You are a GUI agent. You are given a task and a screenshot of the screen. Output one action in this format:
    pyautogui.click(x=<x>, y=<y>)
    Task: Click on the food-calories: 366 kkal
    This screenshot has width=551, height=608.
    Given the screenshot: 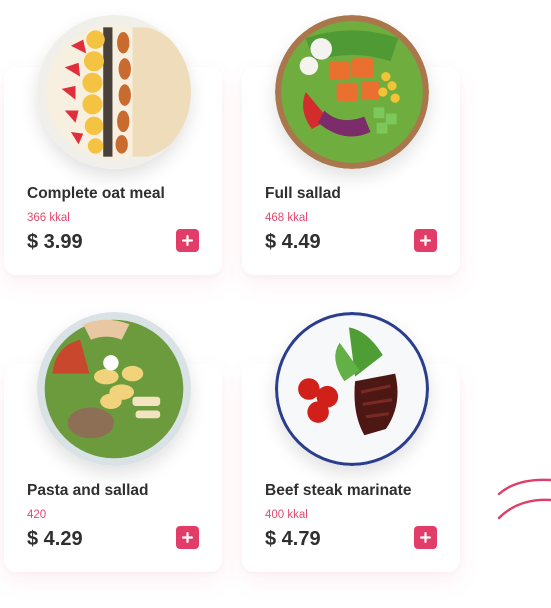 What is the action you would take?
    pyautogui.click(x=48, y=218)
    